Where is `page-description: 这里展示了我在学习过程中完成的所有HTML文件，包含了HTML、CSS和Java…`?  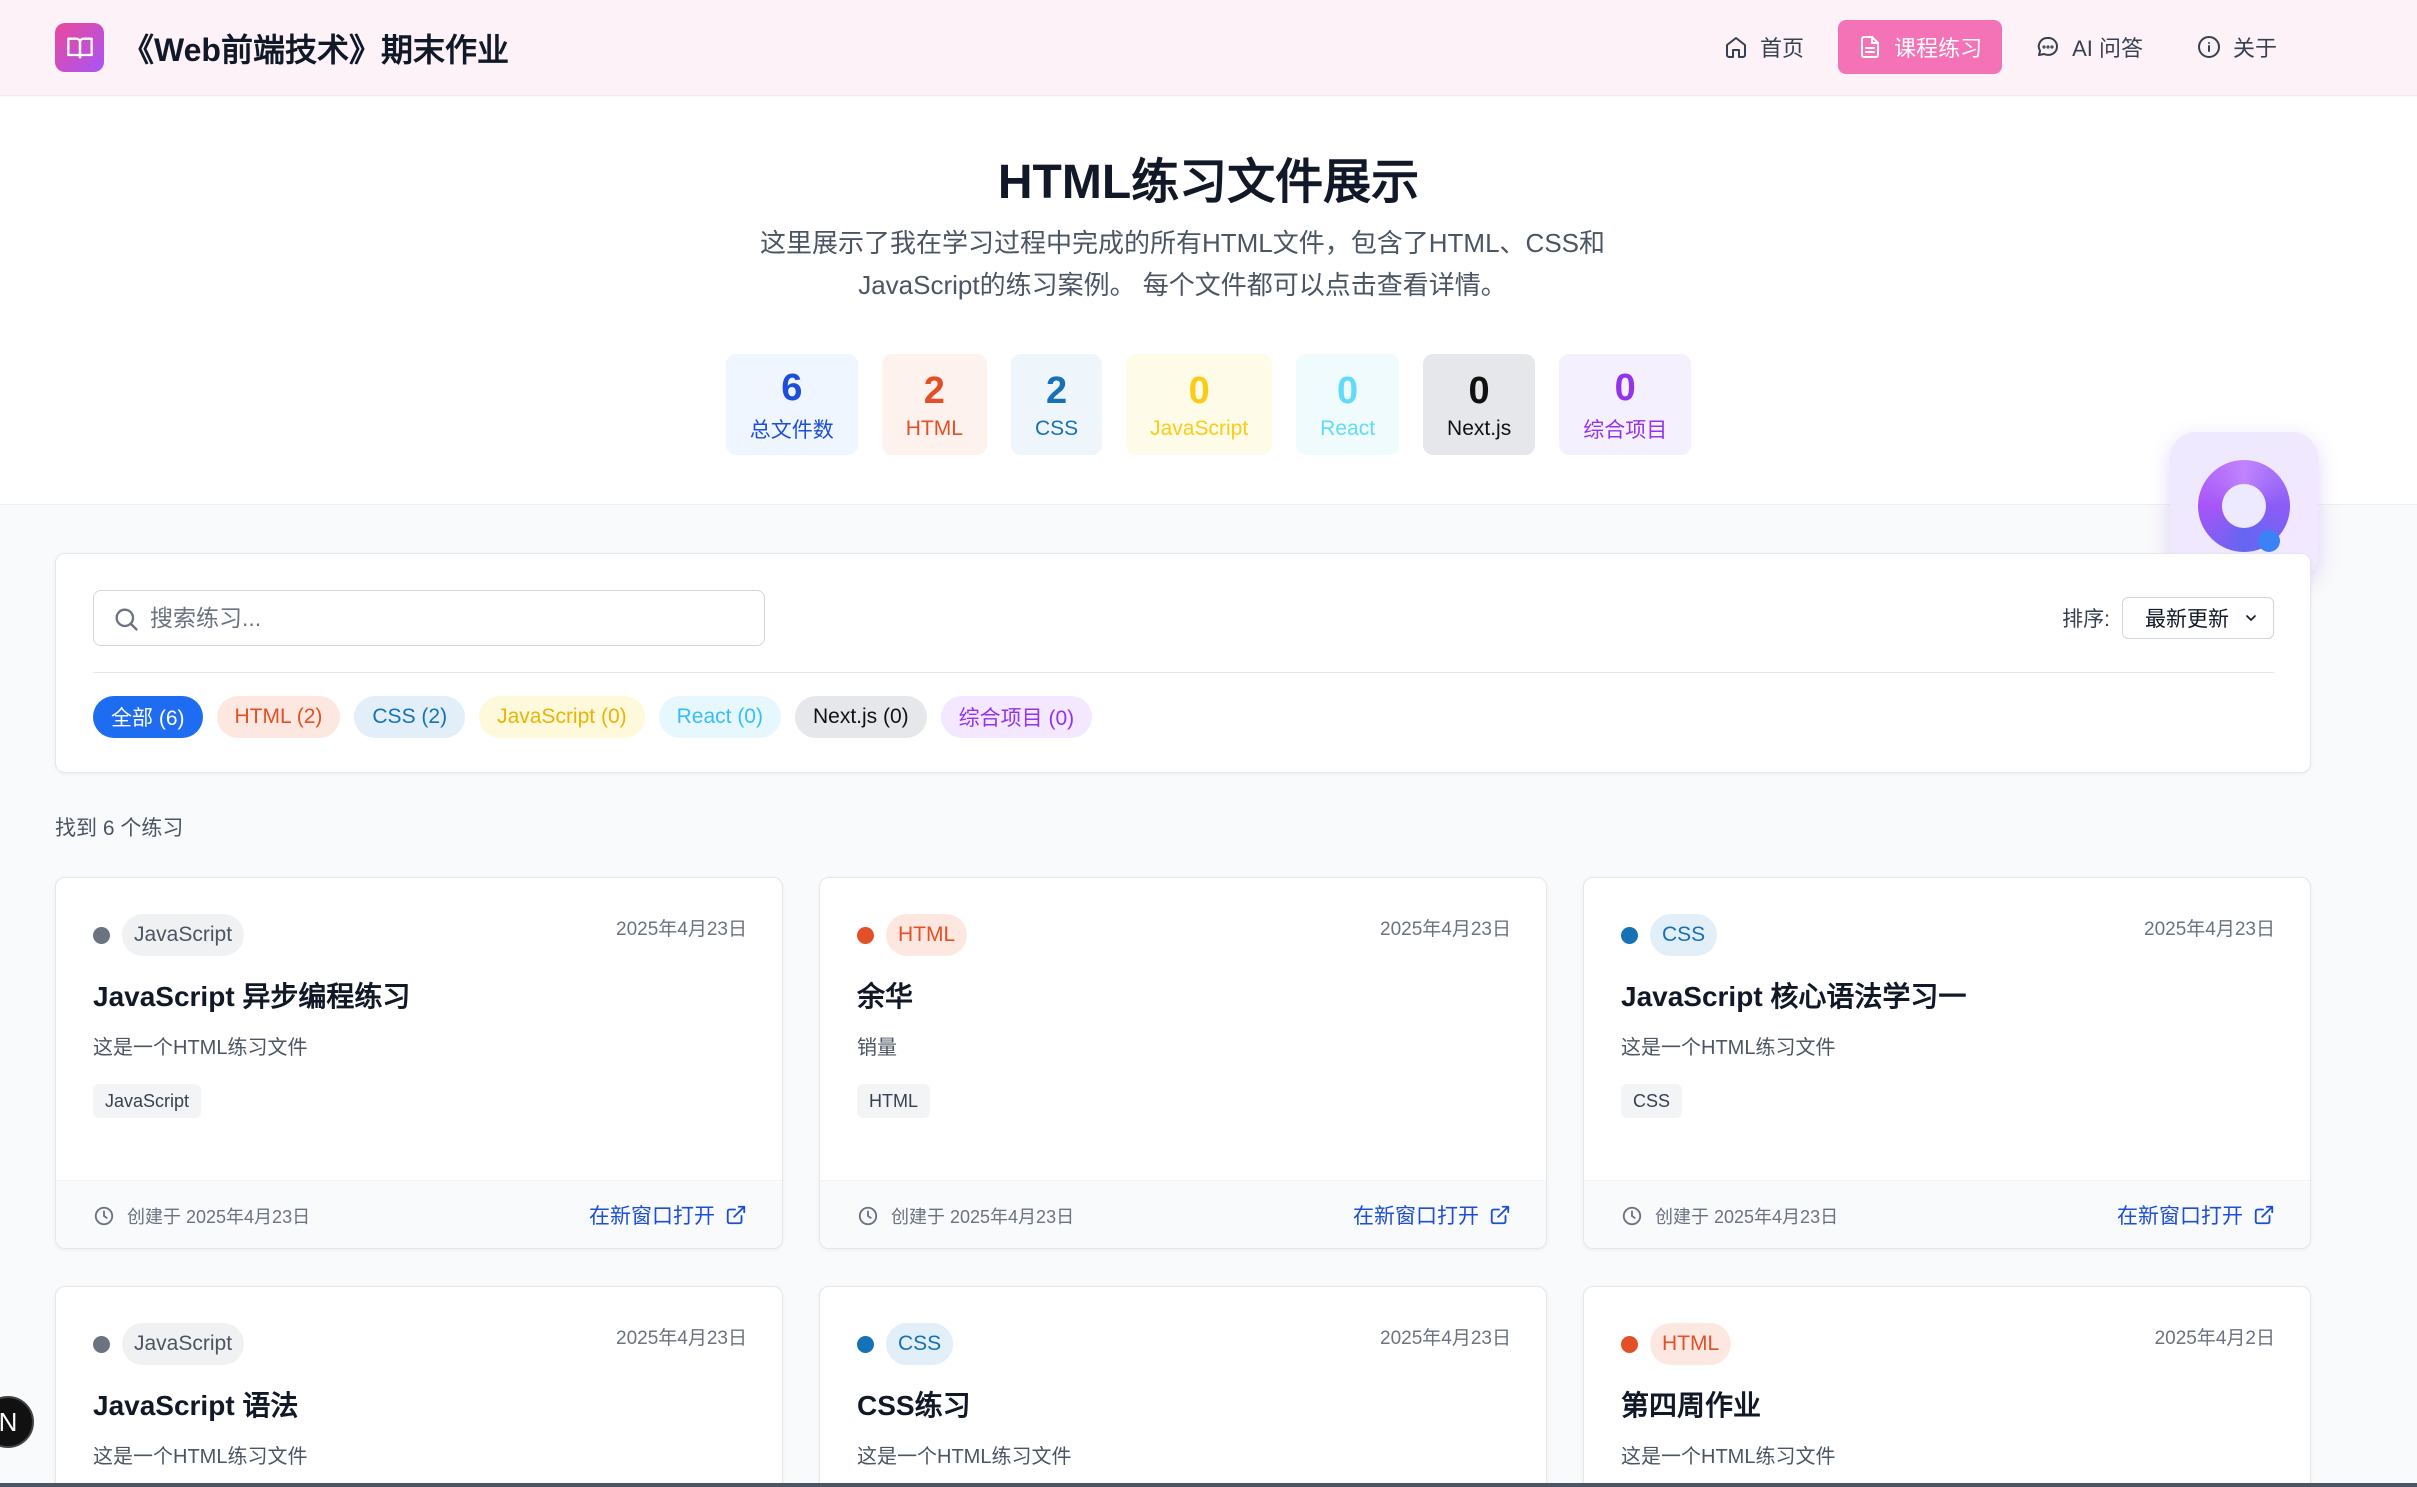
page-description: 这里展示了我在学习过程中完成的所有HTML文件，包含了HTML、CSS和Java… is located at coordinates (1182, 264).